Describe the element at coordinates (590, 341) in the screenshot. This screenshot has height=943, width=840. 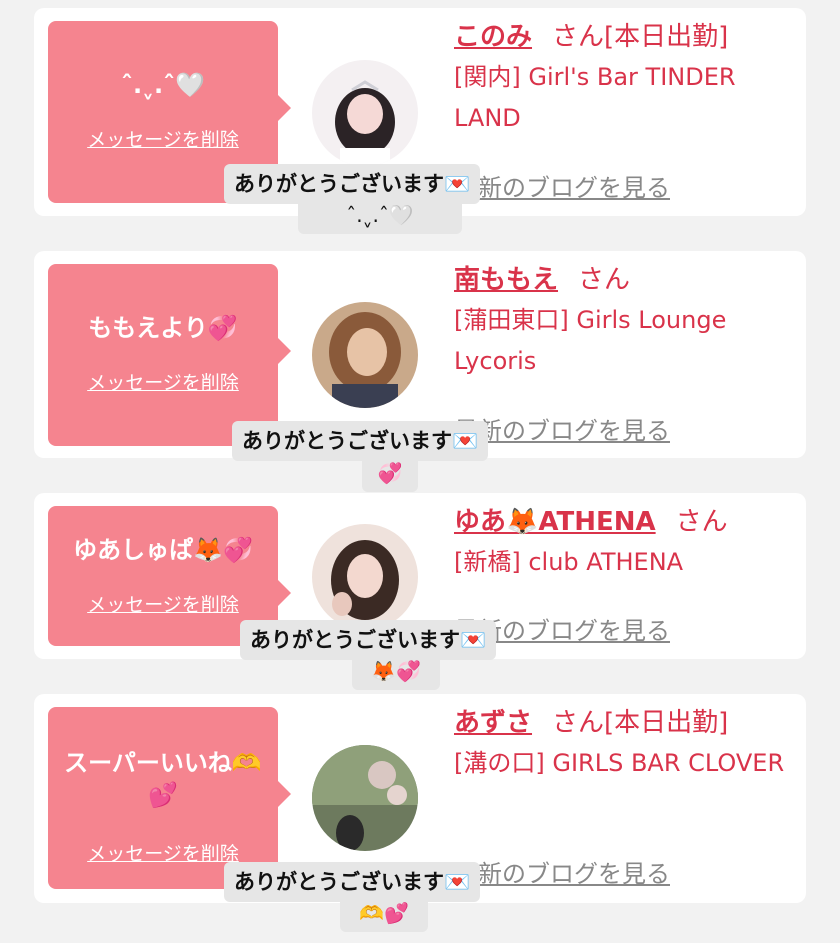
I see `shop-name: [蒲田東口] Girls Lounge Lycoris` at that location.